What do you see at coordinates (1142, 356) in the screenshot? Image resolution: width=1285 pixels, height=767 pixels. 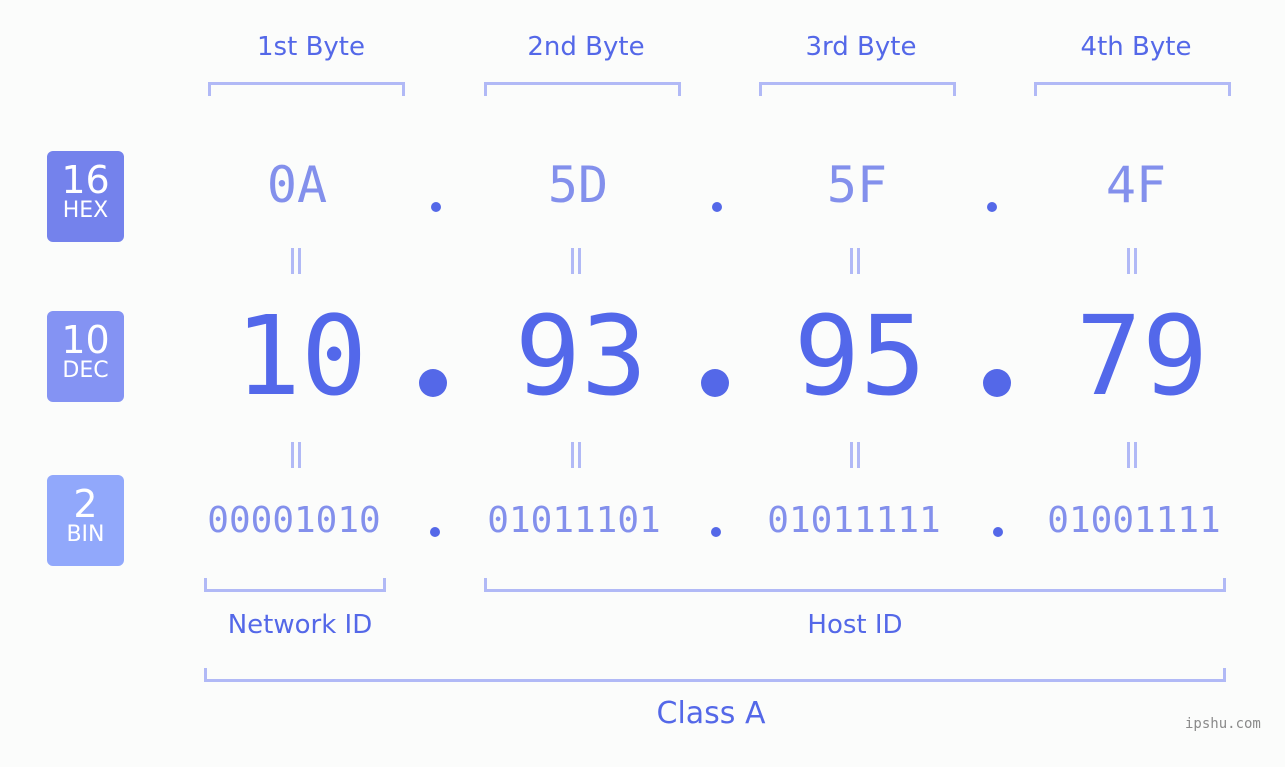 I see `dec-byte-4: 79` at bounding box center [1142, 356].